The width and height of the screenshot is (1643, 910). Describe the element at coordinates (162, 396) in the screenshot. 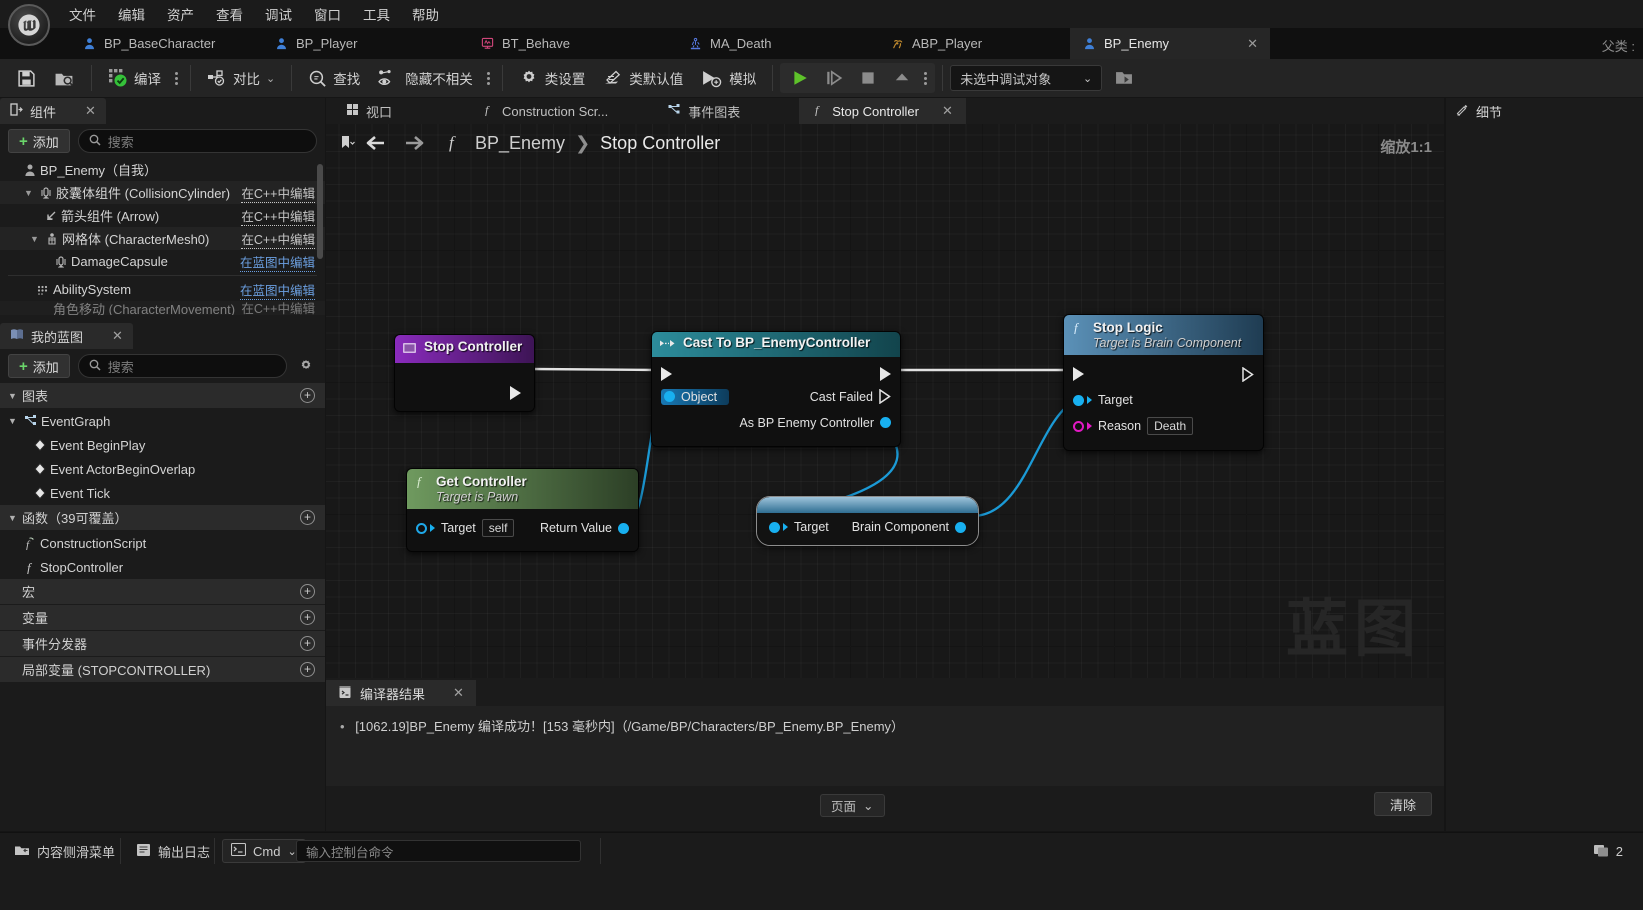

I see `section-graphs: ▼ 图表 +` at that location.